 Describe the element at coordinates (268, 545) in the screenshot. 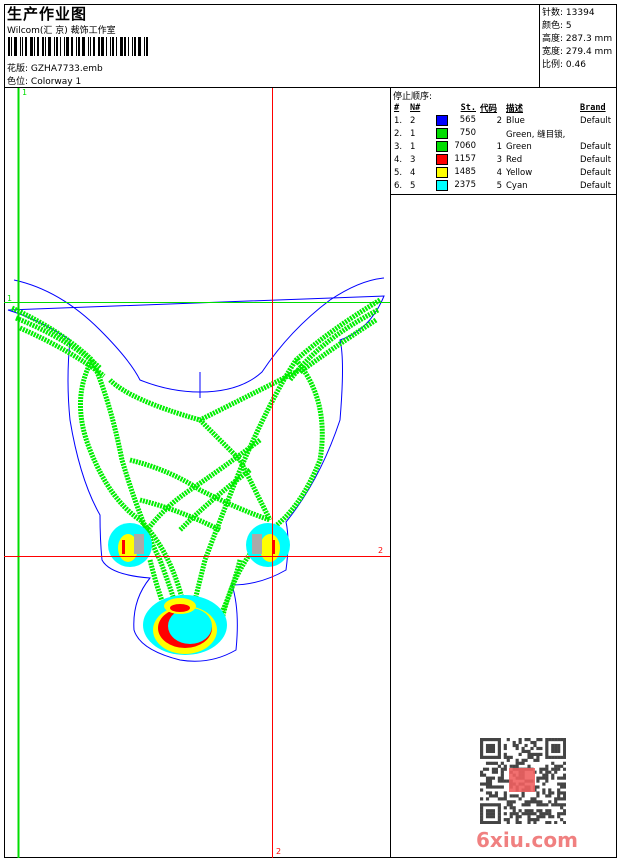

I see `right-motif` at that location.